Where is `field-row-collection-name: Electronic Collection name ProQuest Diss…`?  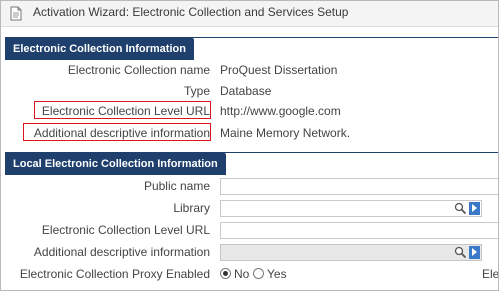 field-row-collection-name: Electronic Collection name ProQuest Diss… is located at coordinates (249, 72).